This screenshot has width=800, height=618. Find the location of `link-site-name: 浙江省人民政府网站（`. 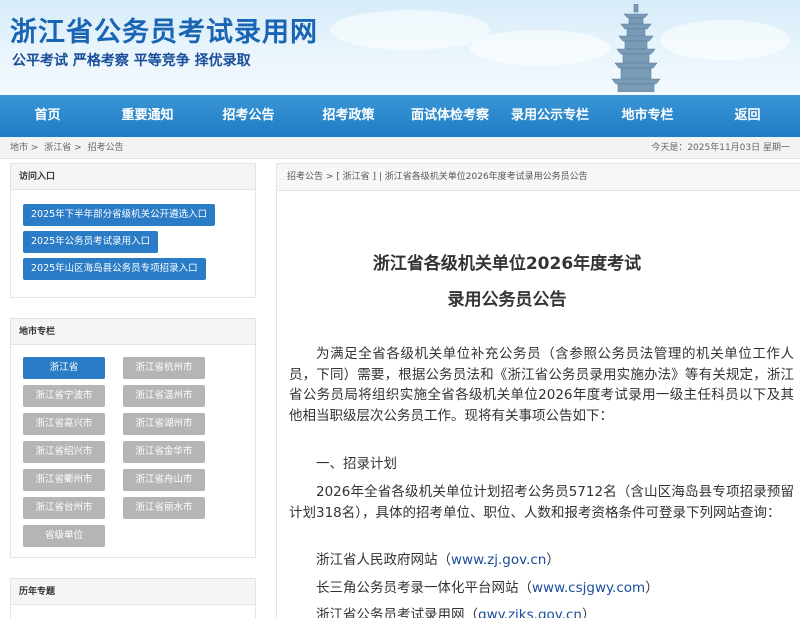

link-site-name: 浙江省人民政府网站（ is located at coordinates (383, 560).